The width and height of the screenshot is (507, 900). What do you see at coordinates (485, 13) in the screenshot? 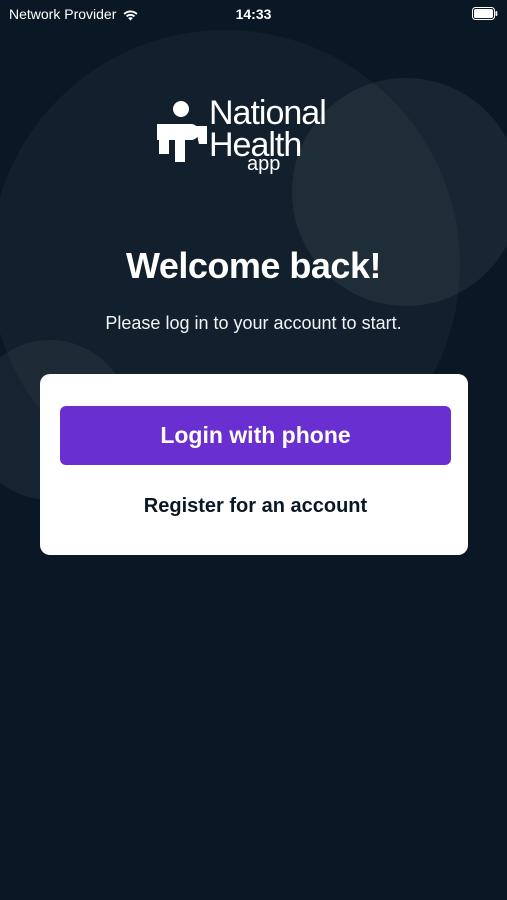
I see `battery-icon` at bounding box center [485, 13].